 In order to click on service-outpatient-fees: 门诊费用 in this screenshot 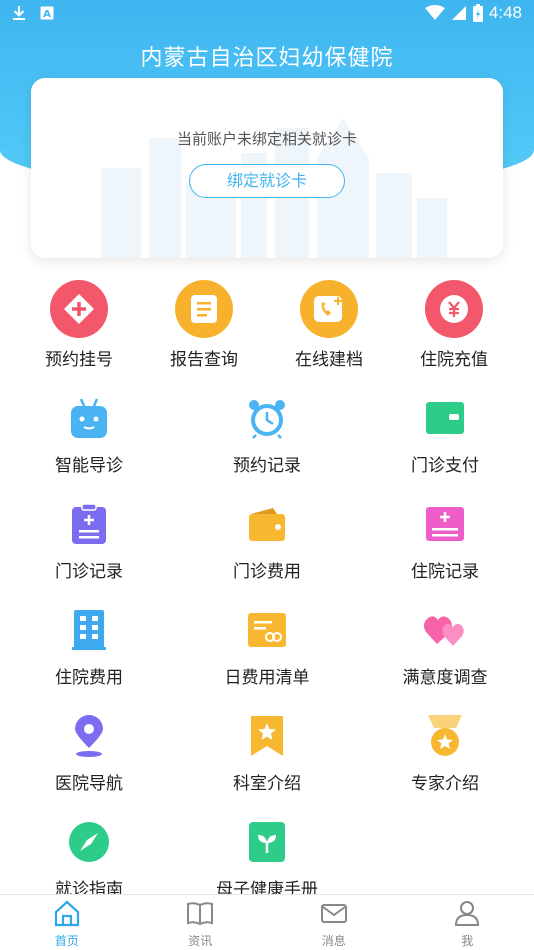, I will do `click(267, 554)`.